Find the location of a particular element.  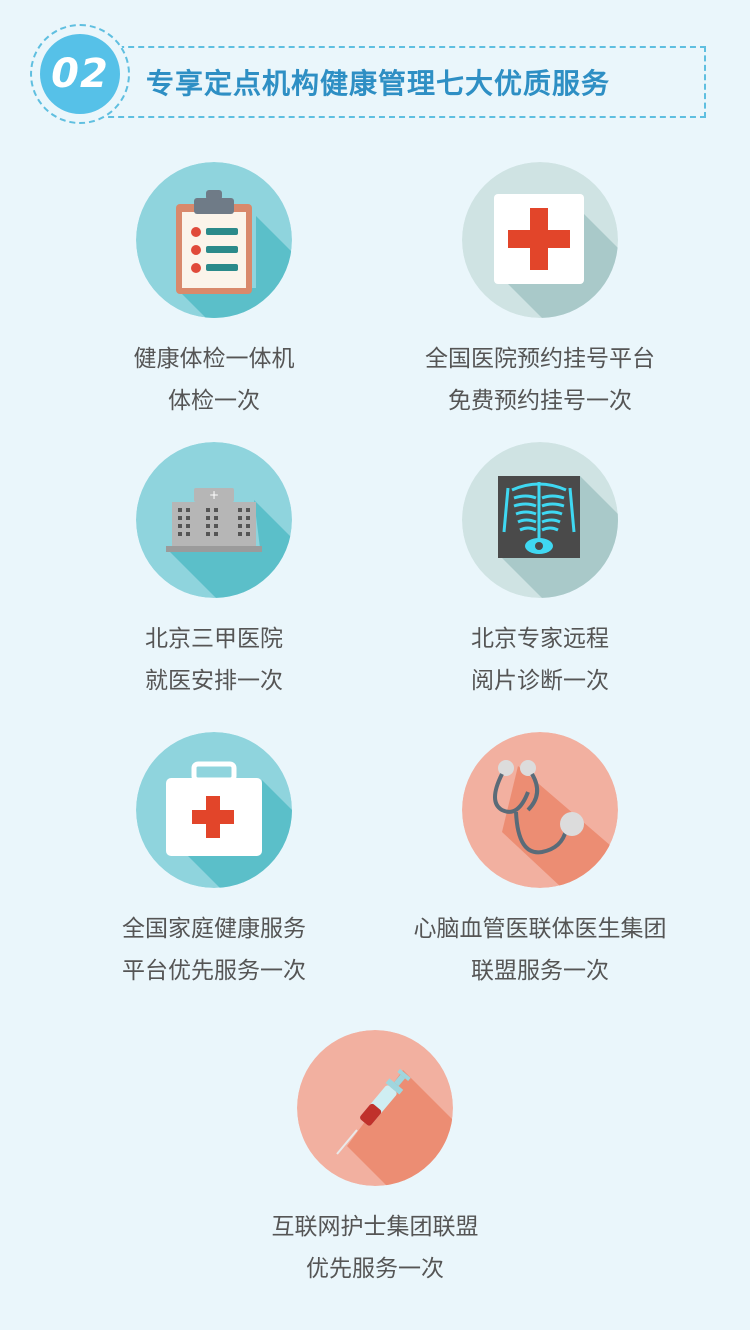

stethoscope-icon is located at coordinates (540, 810).